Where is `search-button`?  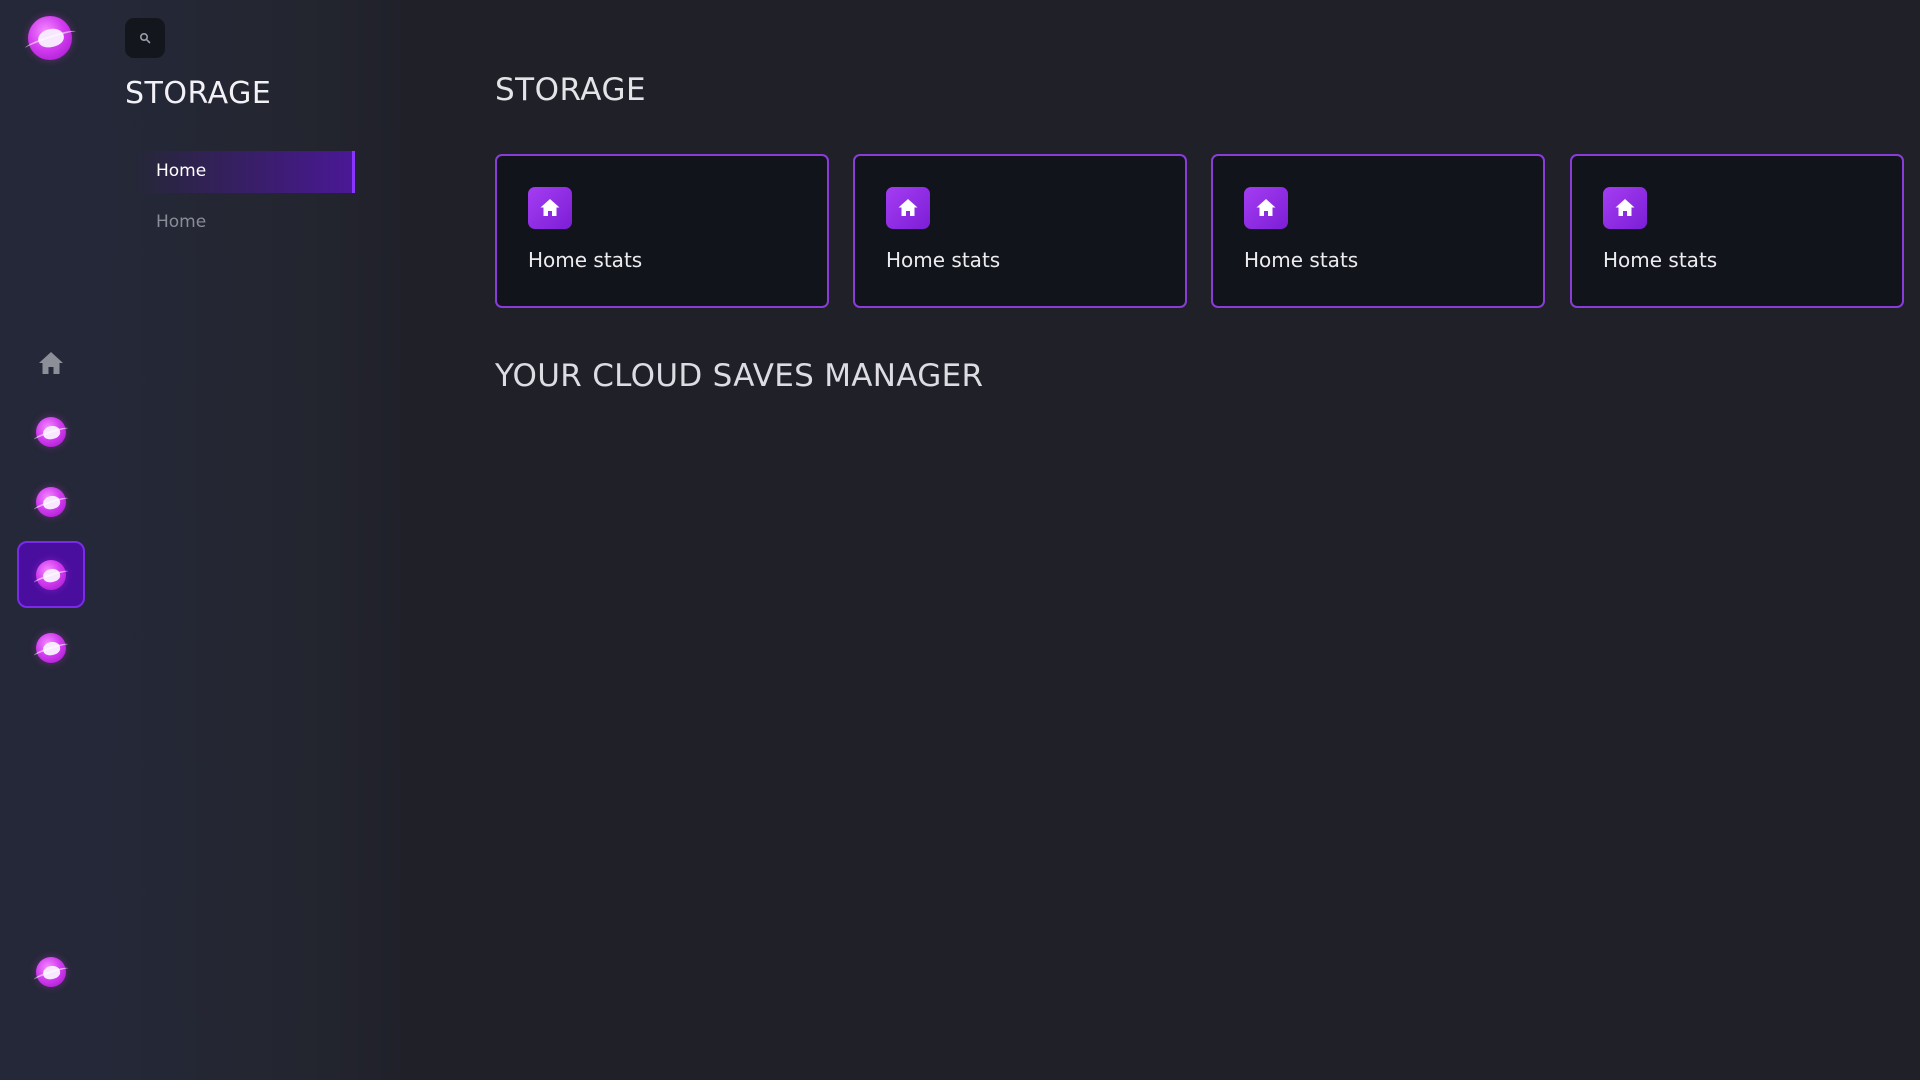
search-button is located at coordinates (145, 38).